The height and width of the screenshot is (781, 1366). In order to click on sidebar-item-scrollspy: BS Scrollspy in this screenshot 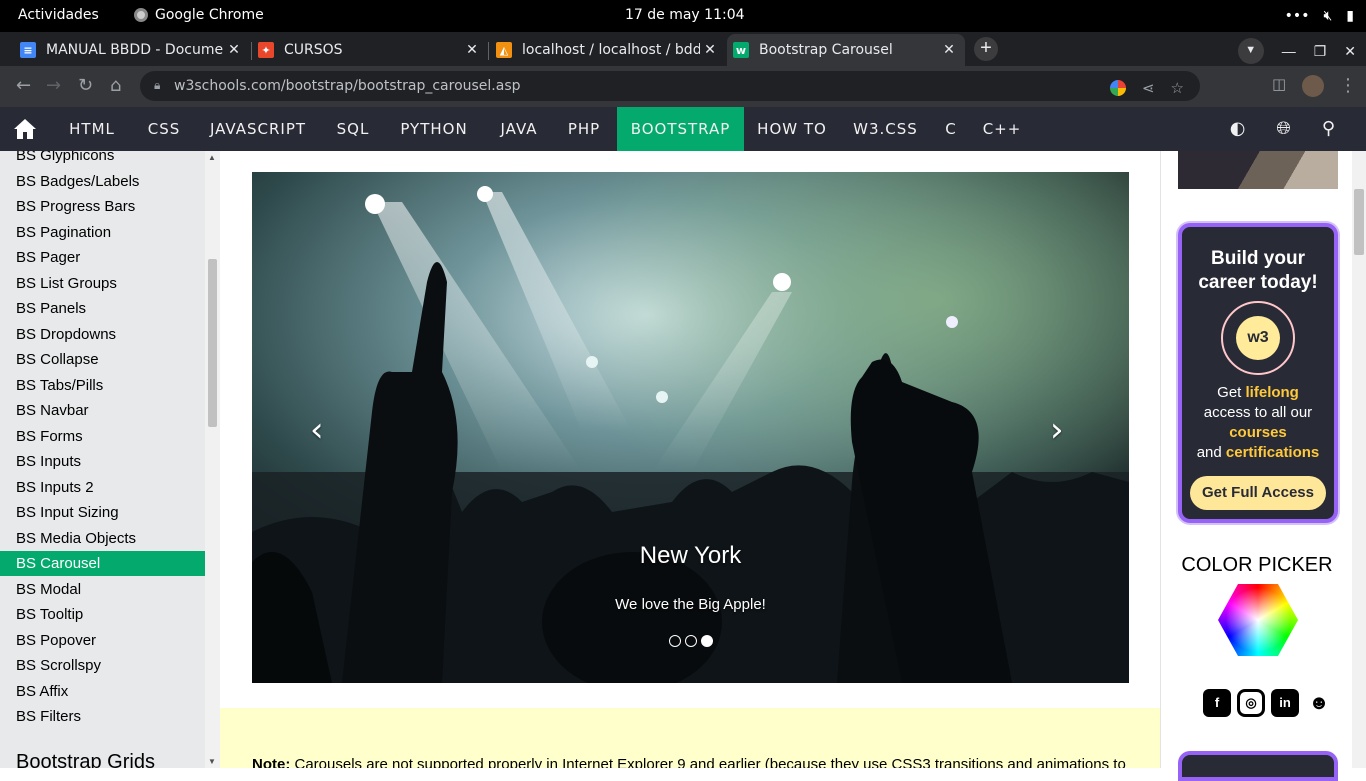, I will do `click(102, 665)`.